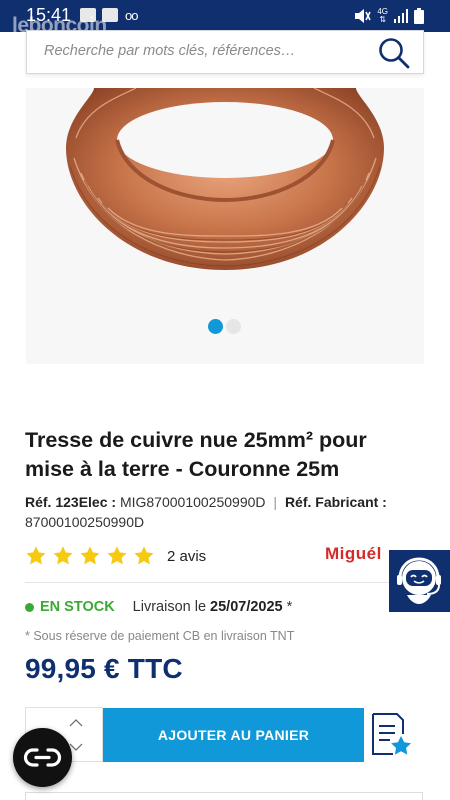  Describe the element at coordinates (207, 582) in the screenshot. I see `divider` at that location.